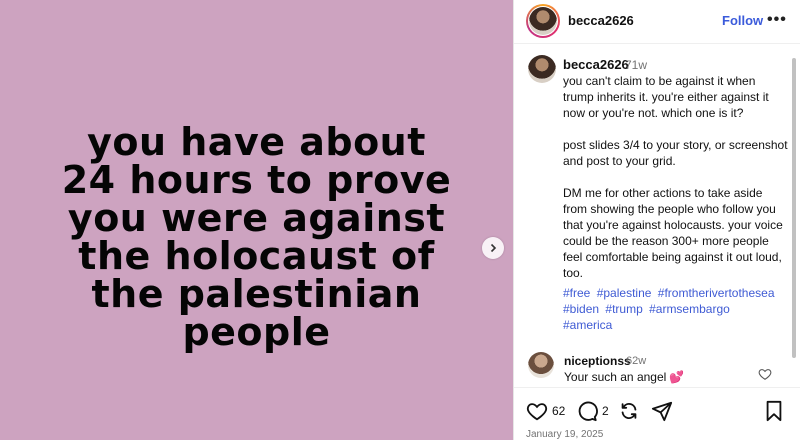 This screenshot has width=800, height=440. Describe the element at coordinates (689, 309) in the screenshot. I see `hashtag-link: #armsembargo` at that location.